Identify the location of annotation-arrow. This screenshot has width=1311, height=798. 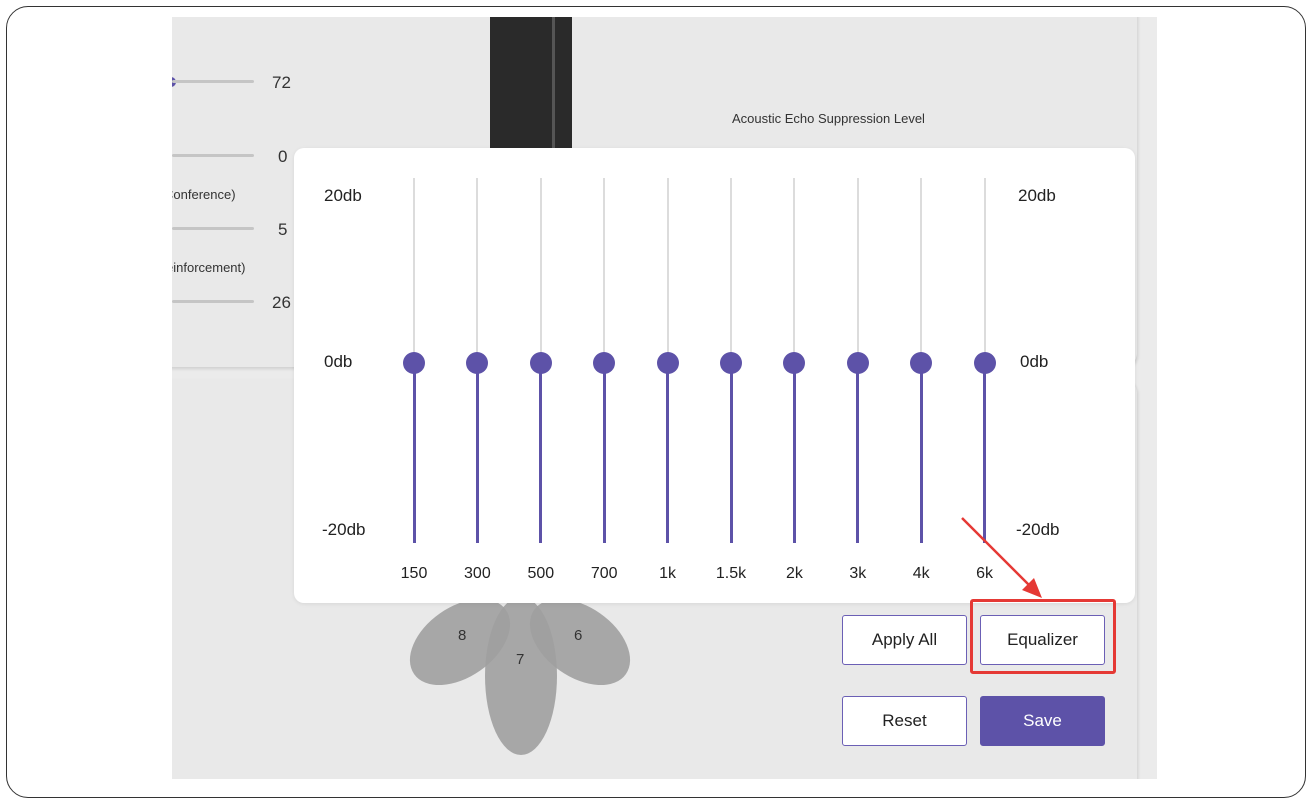
(1001, 557).